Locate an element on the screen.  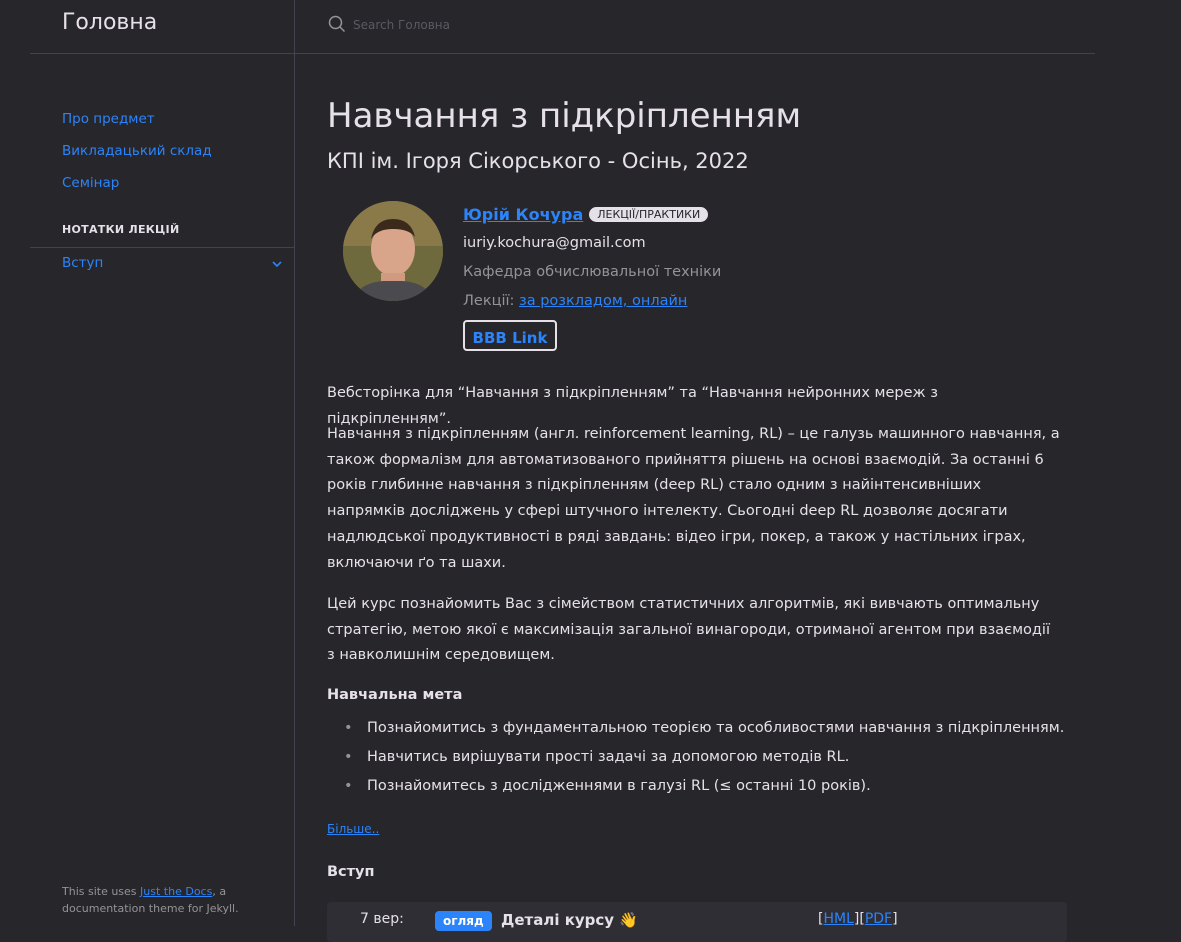
sidebar-section-lecture-notes: НОТАТКИ ЛЕКЦІЙ is located at coordinates (162, 233).